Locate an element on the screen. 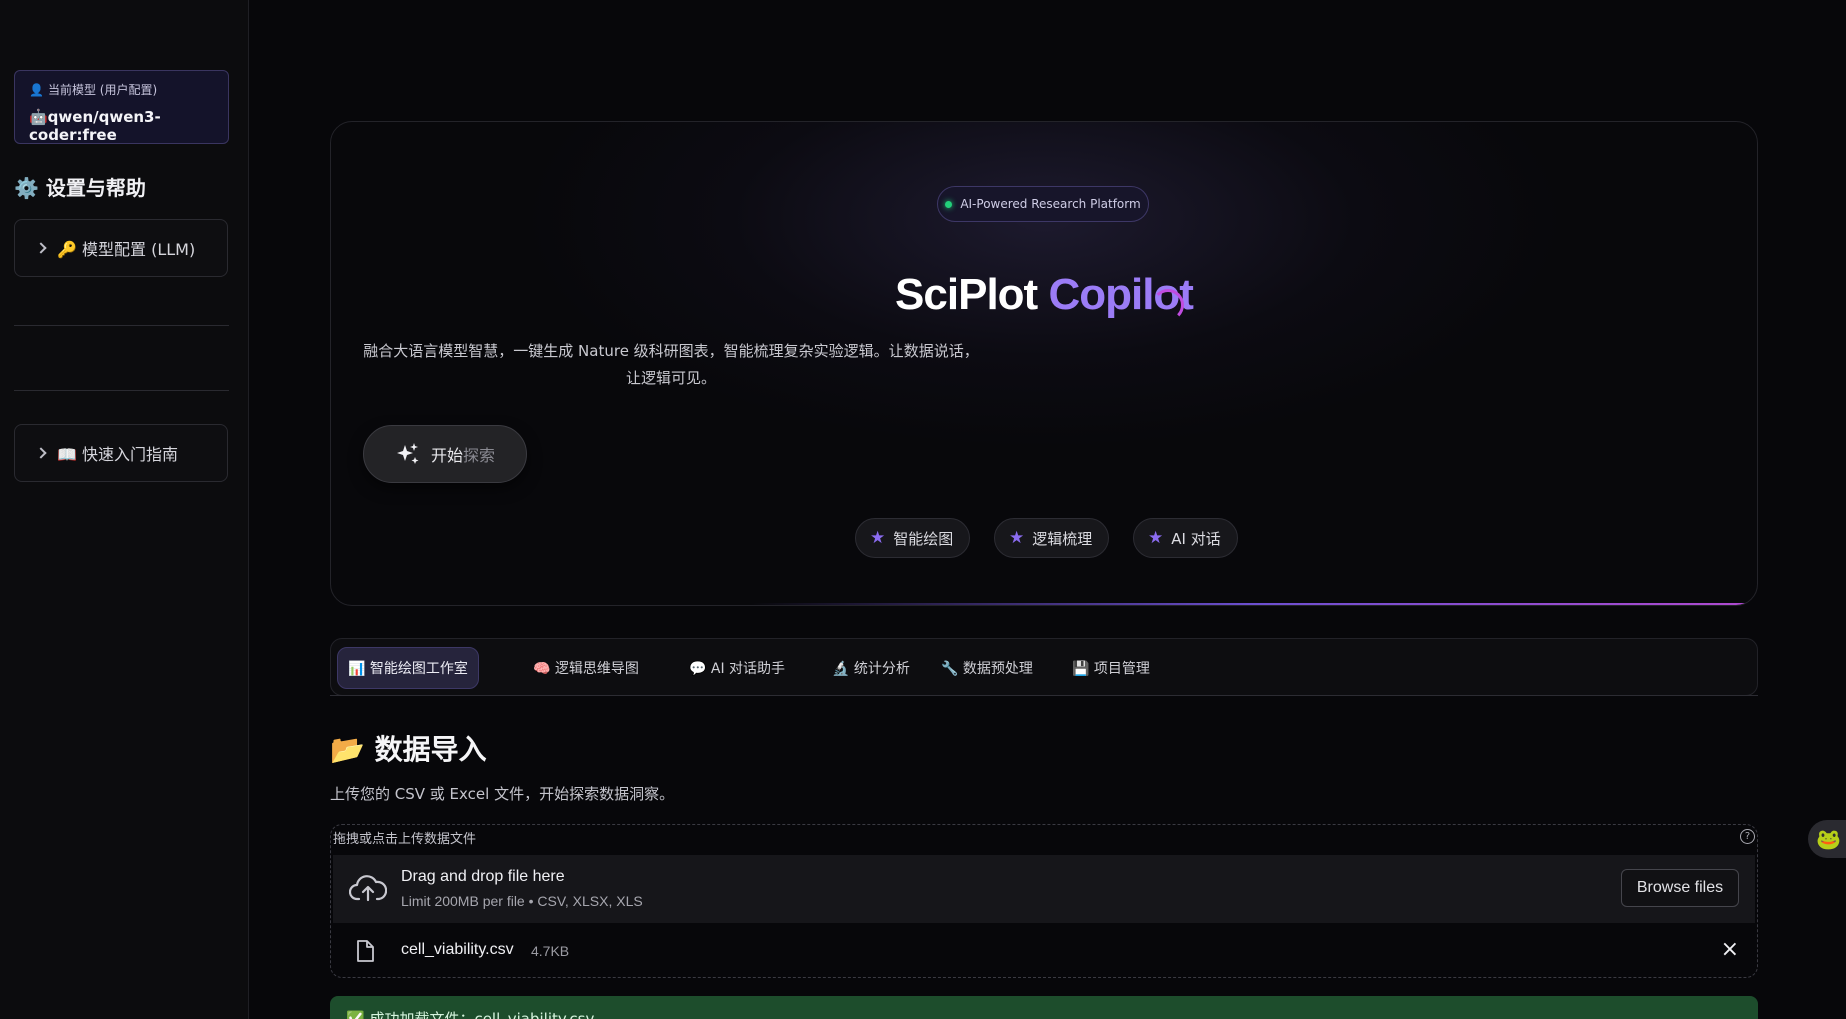 The image size is (1846, 1019). model-card-label: 当前模型 (用户配置) is located at coordinates (102, 90).